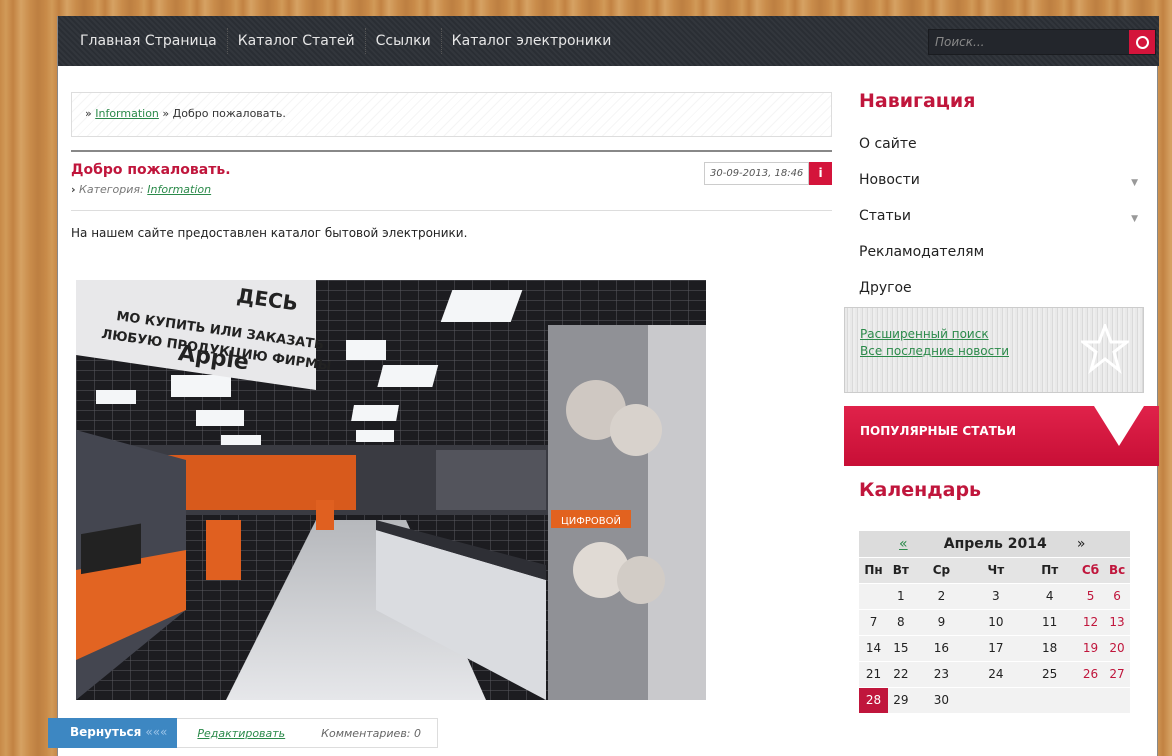 This screenshot has height=756, width=1172. What do you see at coordinates (941, 674) in the screenshot?
I see `calendar-day: 23` at bounding box center [941, 674].